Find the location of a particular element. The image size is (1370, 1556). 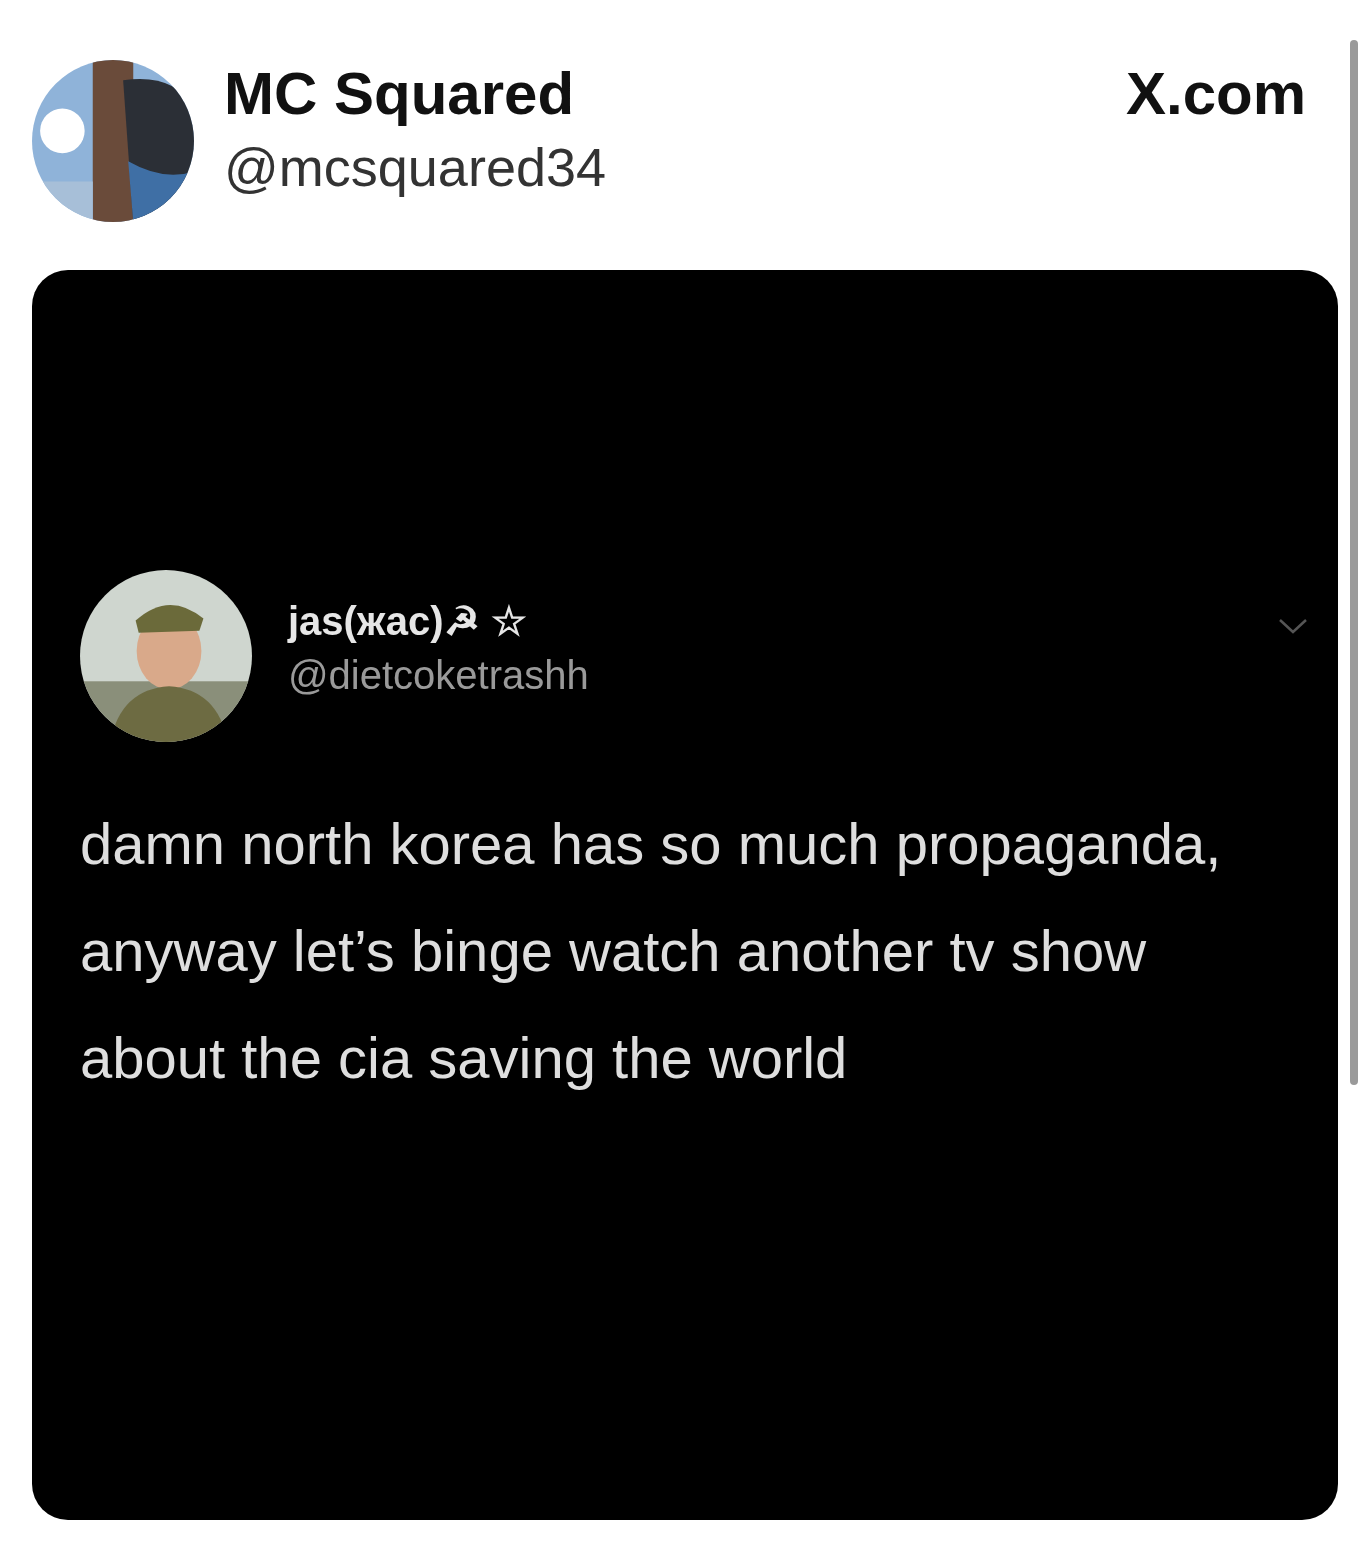

scrollbar is located at coordinates (1354, 562).